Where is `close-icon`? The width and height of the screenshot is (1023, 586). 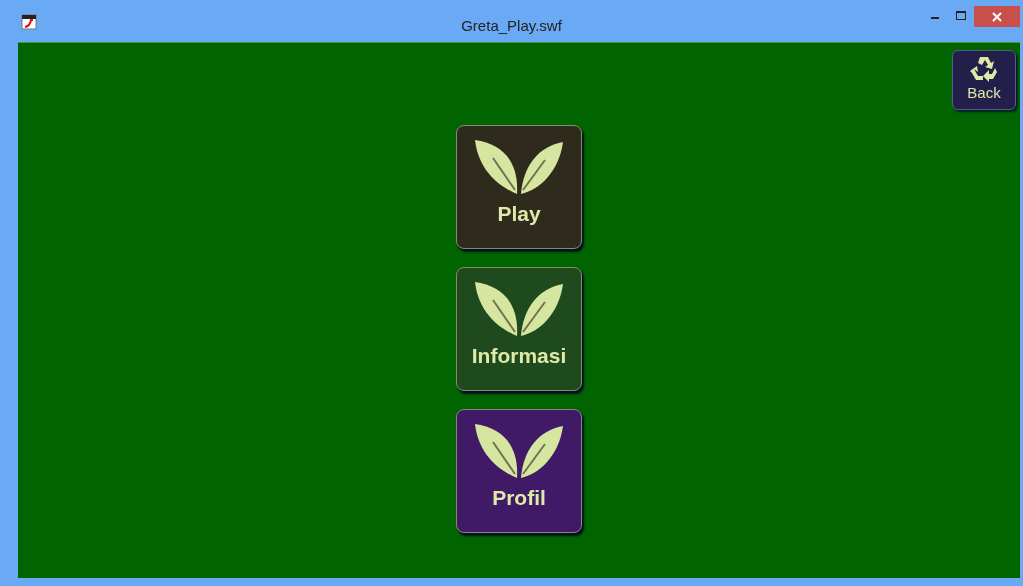 close-icon is located at coordinates (997, 16).